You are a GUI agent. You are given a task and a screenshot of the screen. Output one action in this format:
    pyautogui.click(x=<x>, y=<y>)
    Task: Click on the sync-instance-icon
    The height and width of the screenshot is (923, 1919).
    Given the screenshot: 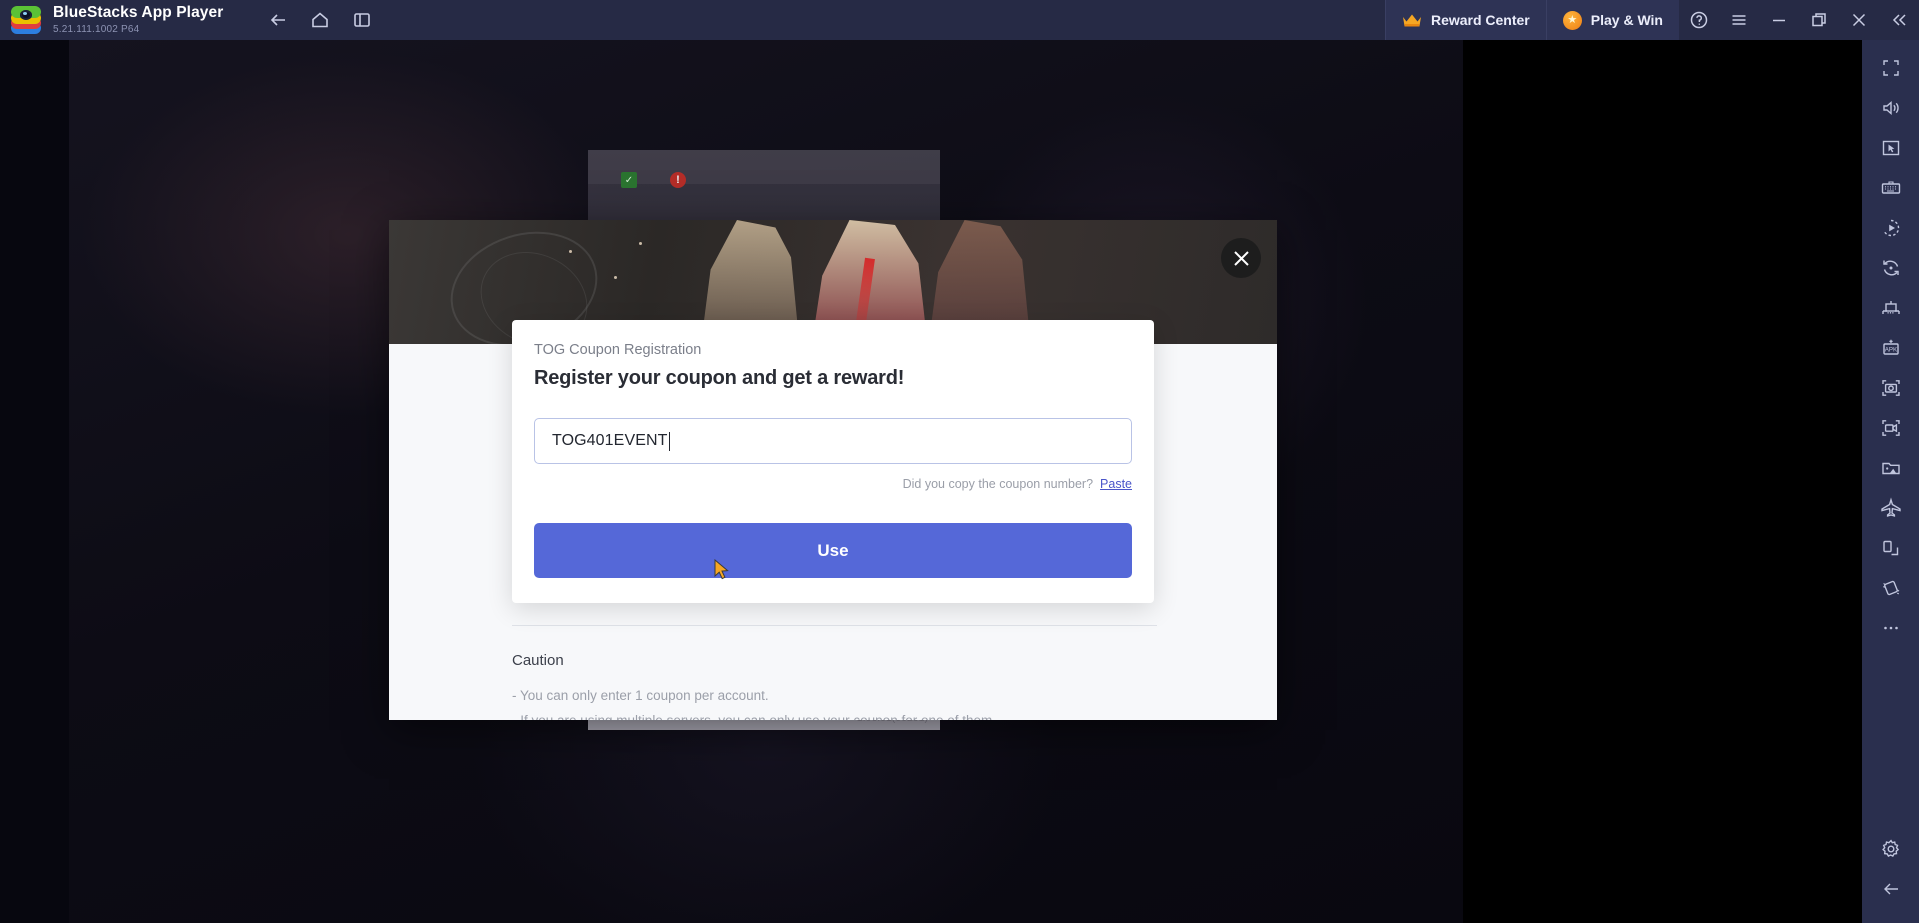 What is the action you would take?
    pyautogui.click(x=1890, y=307)
    